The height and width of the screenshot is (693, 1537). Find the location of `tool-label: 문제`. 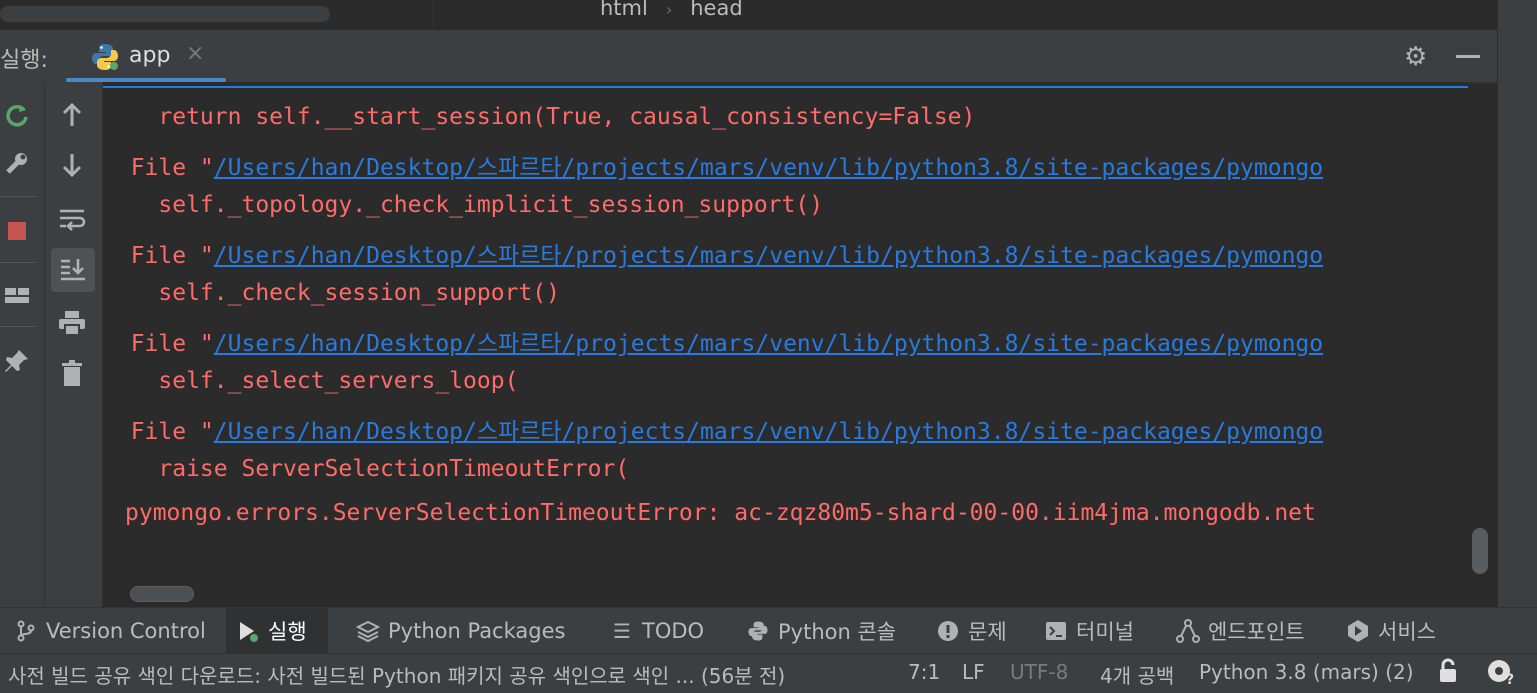

tool-label: 문제 is located at coordinates (987, 632).